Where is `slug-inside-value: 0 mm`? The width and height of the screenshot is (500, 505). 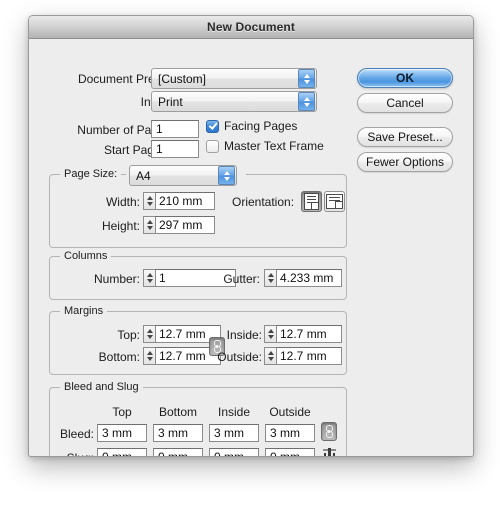
slug-inside-value: 0 mm is located at coordinates (229, 453).